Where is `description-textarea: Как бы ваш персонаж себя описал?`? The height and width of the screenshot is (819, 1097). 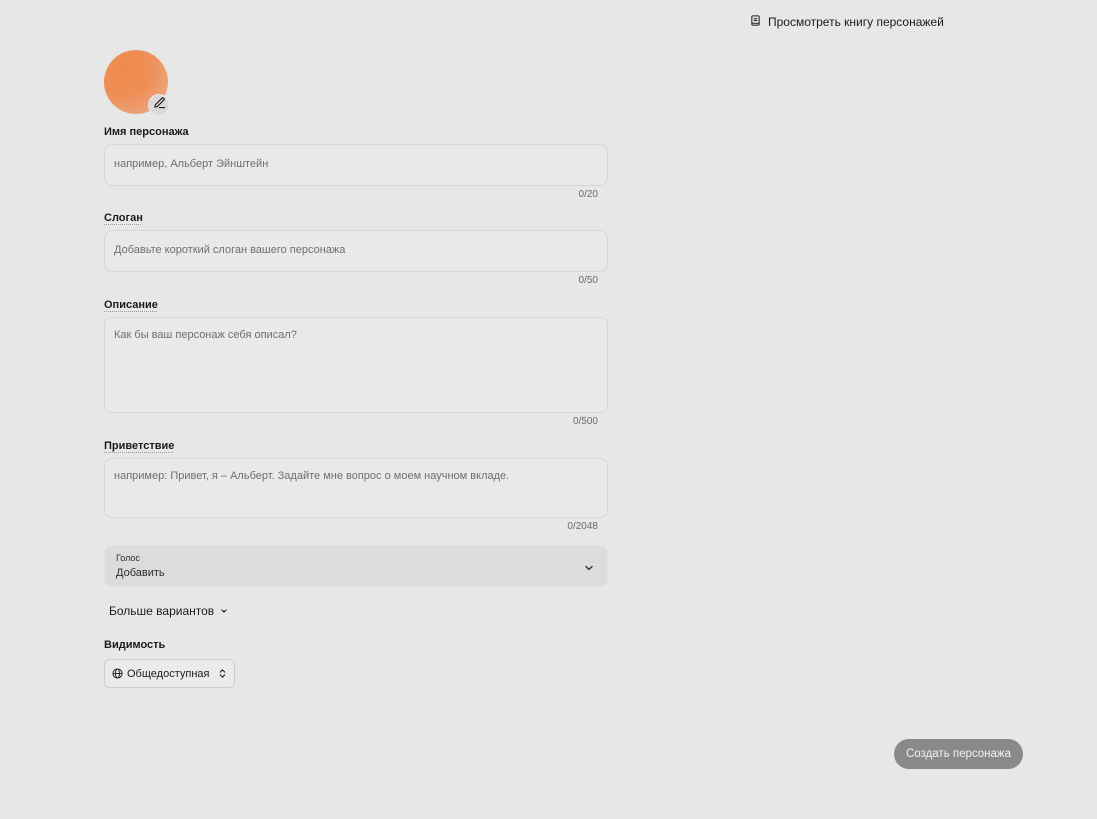
description-textarea: Как бы ваш персонаж себя описал? is located at coordinates (356, 365).